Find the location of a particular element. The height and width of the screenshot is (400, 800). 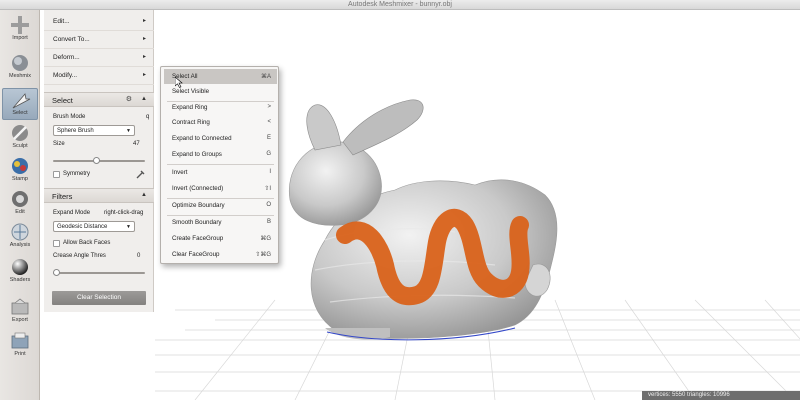

menu-modify: Modify... ▸ is located at coordinates (99, 76).